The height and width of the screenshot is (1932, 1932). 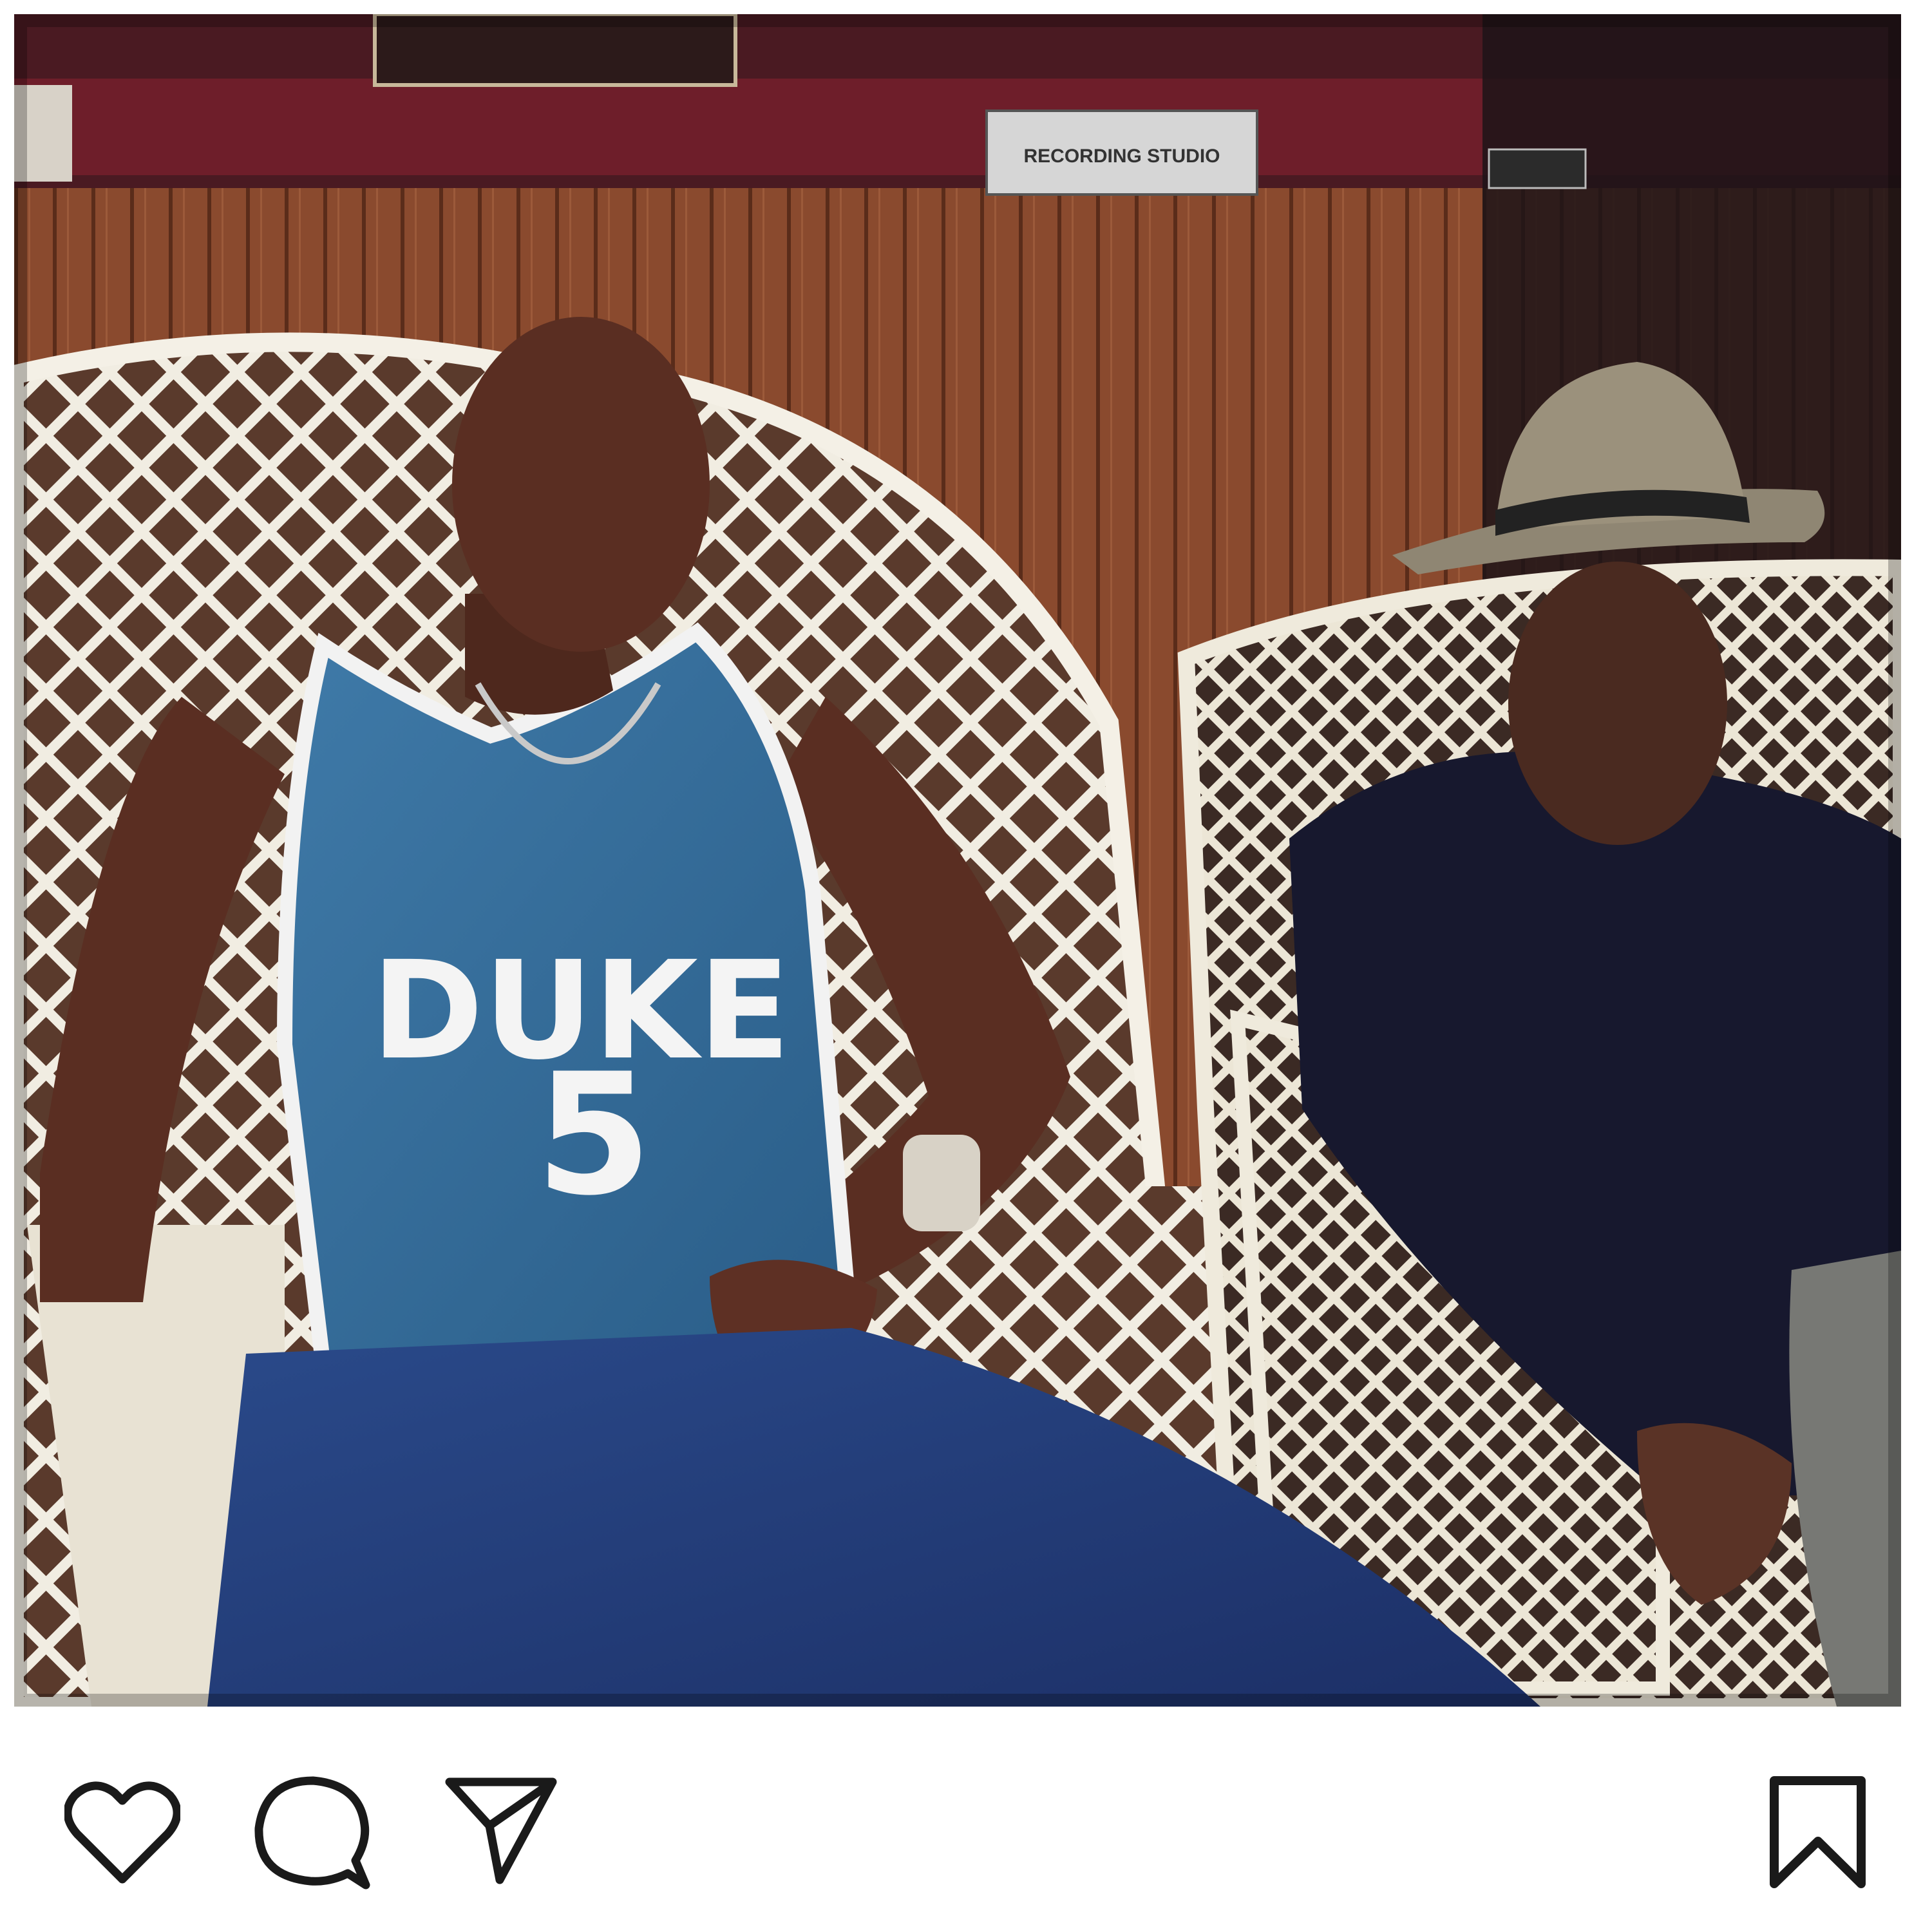 I want to click on person-left-head, so click(x=581, y=484).